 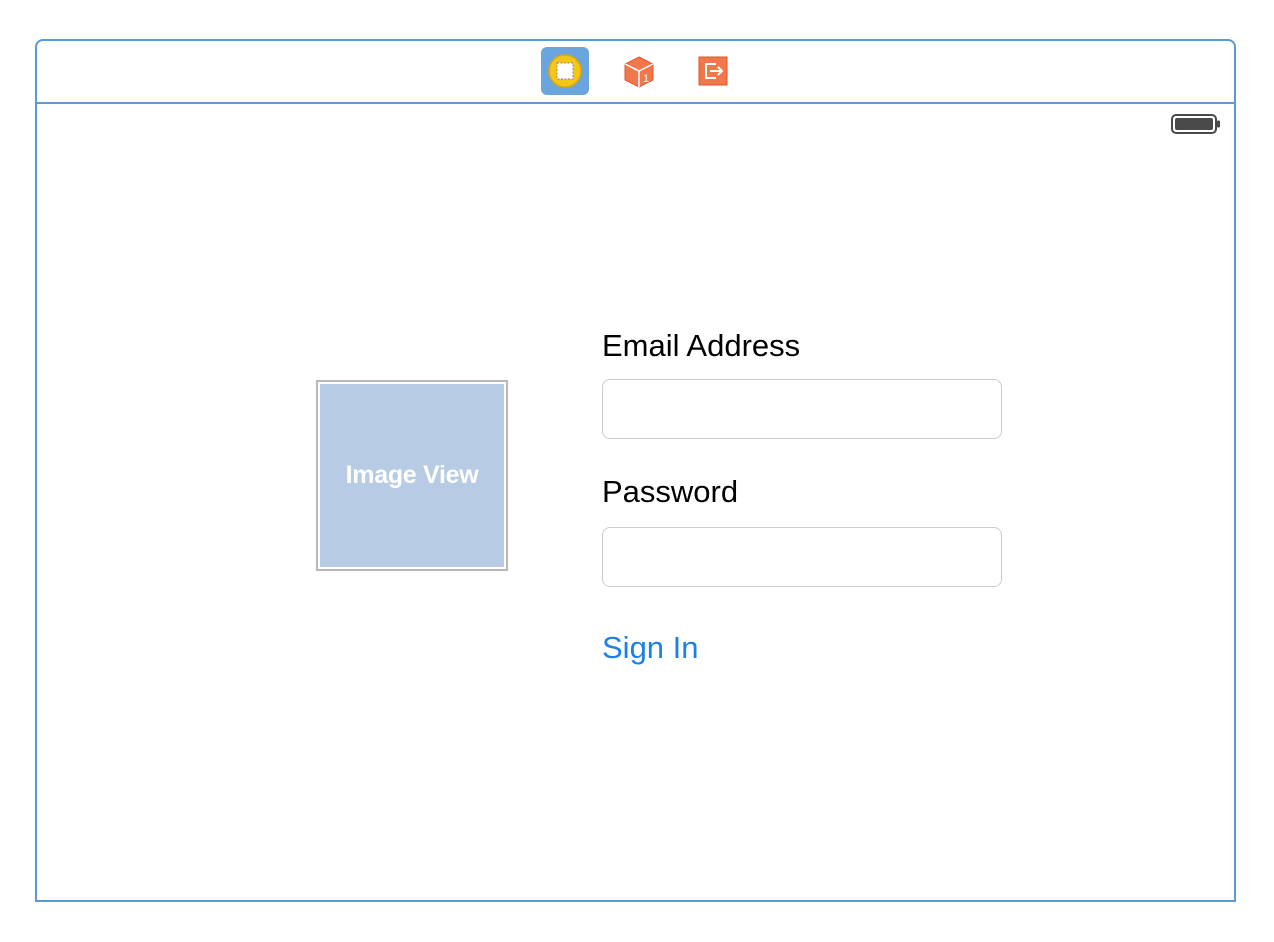 I want to click on image-view-label: Image View, so click(x=412, y=475).